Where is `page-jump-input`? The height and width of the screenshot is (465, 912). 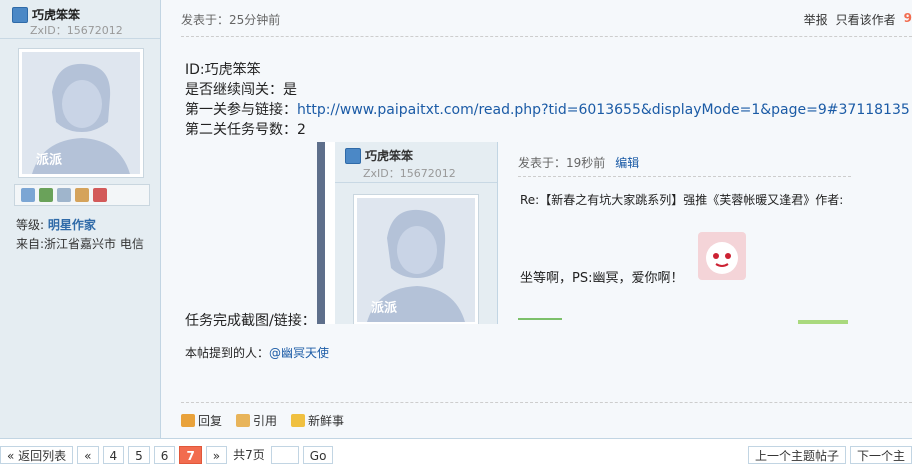
page-jump-input is located at coordinates (284, 455).